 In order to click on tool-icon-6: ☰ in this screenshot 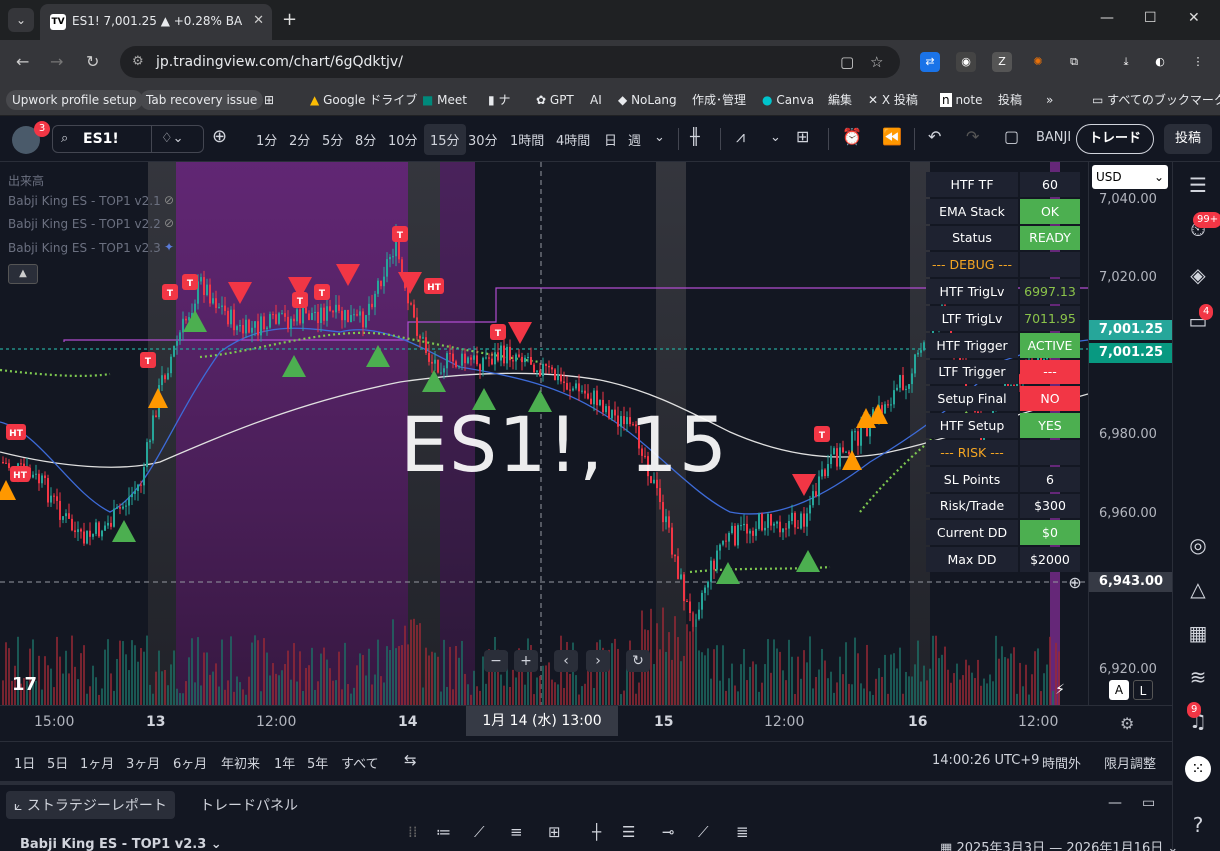, I will do `click(628, 832)`.